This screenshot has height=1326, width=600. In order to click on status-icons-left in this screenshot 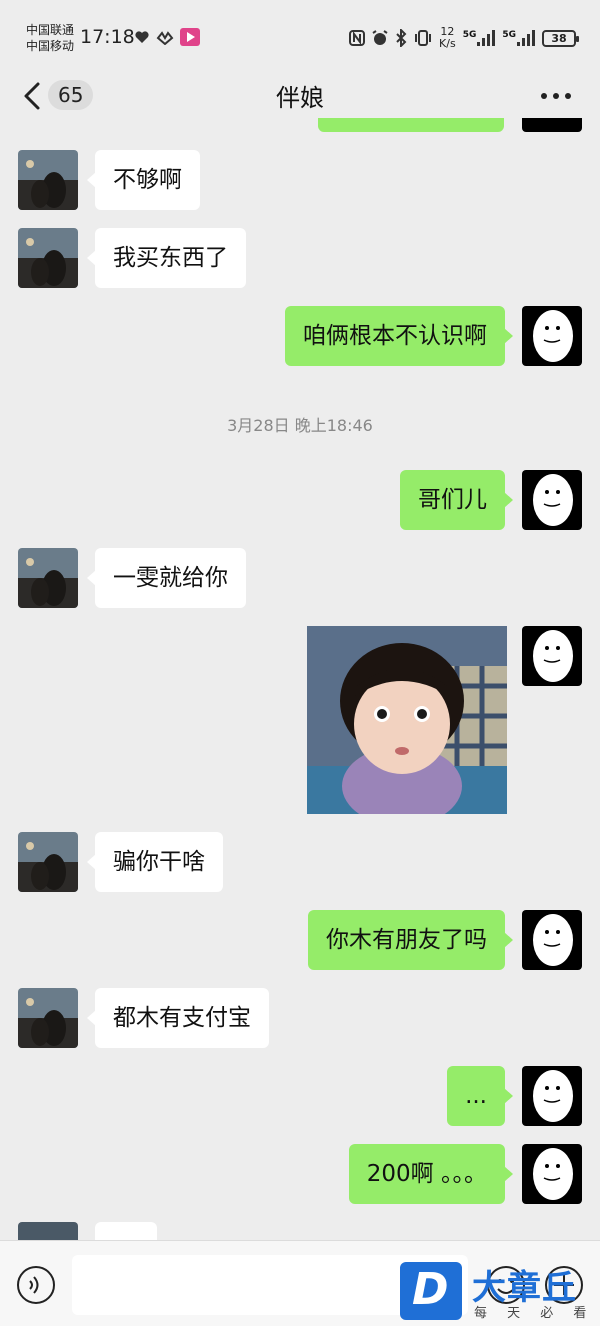, I will do `click(167, 37)`.